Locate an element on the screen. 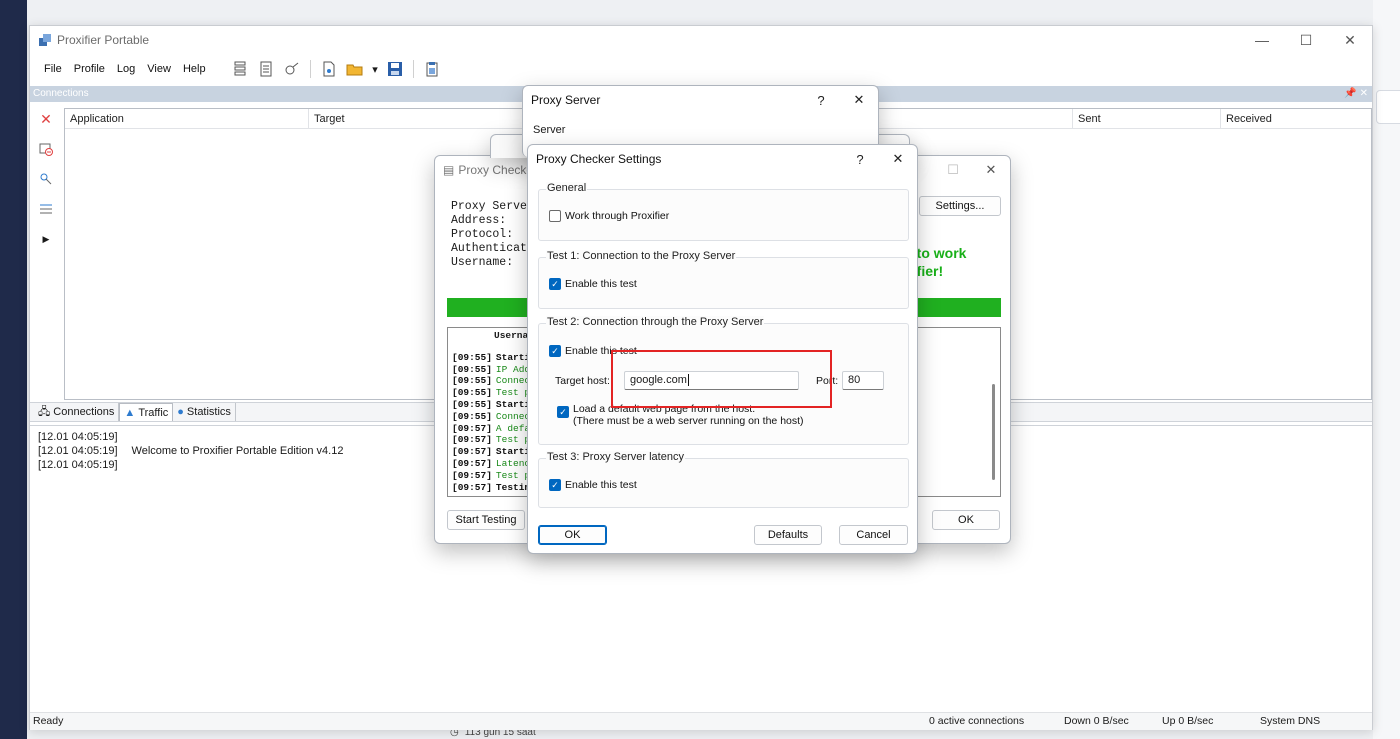 The width and height of the screenshot is (1400, 739). network-icon: 🖧 is located at coordinates (44, 411).